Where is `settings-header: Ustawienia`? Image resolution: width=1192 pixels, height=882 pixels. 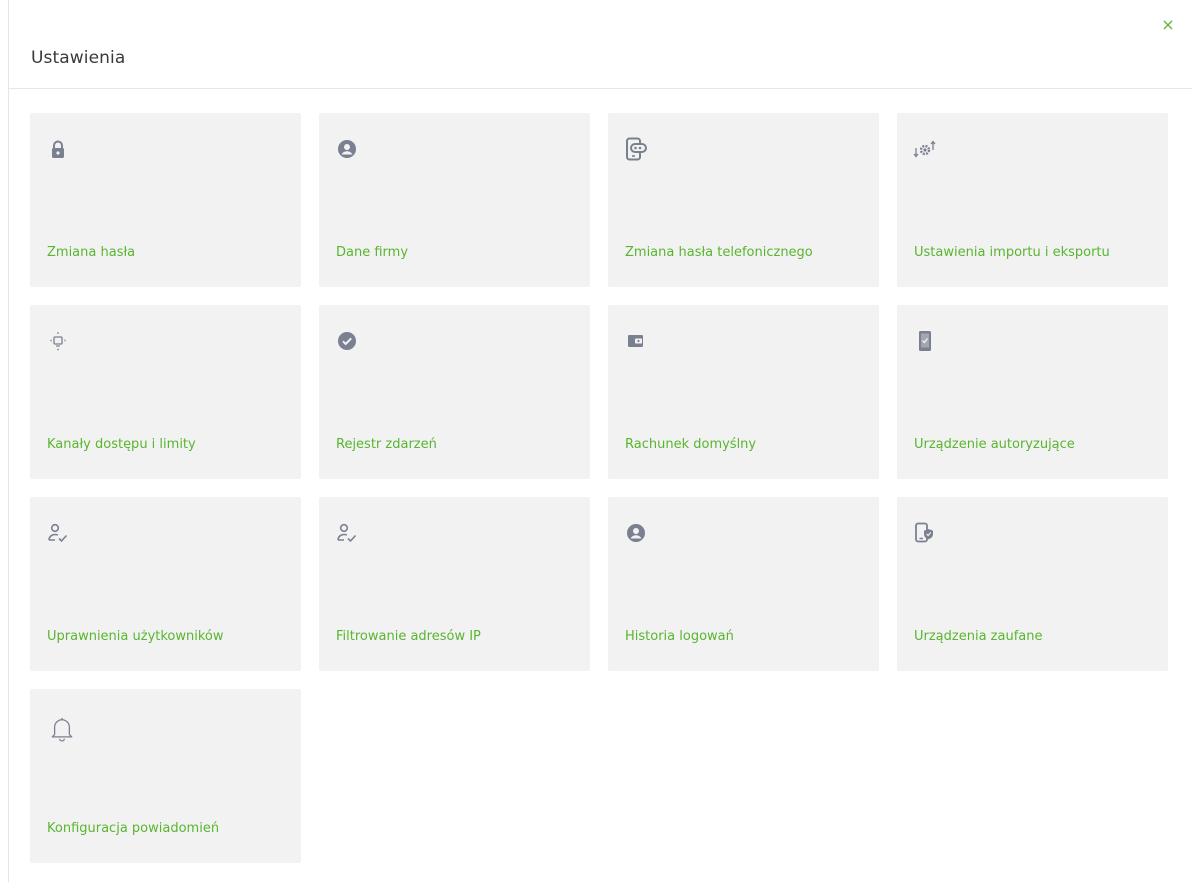
settings-header: Ustawienia is located at coordinates (600, 44).